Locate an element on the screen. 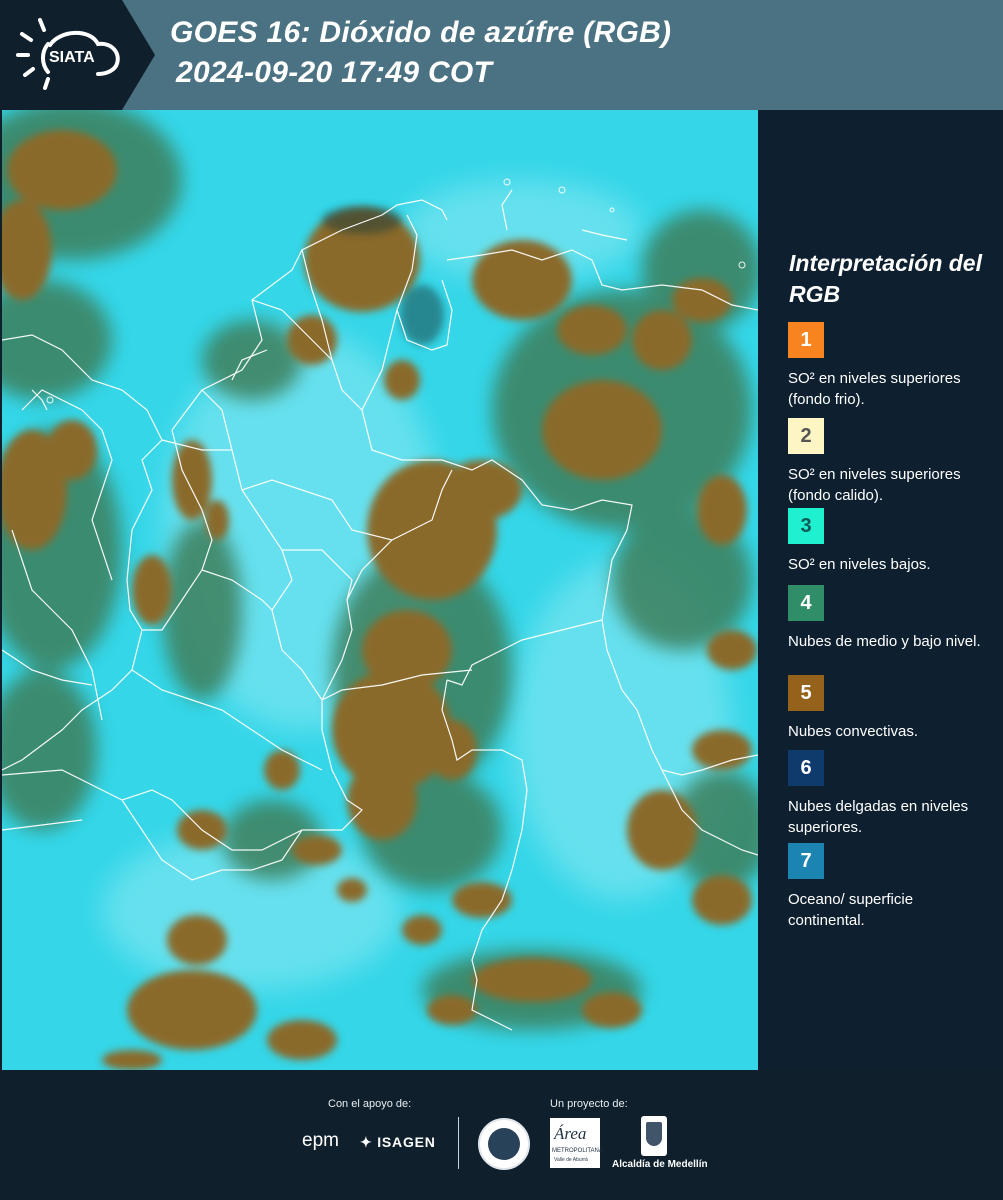 Image resolution: width=1003 pixels, height=1200 pixels. area-metropolitana-logo: Área METROPOLITANA Valle de Aburrá is located at coordinates (576, 1143).